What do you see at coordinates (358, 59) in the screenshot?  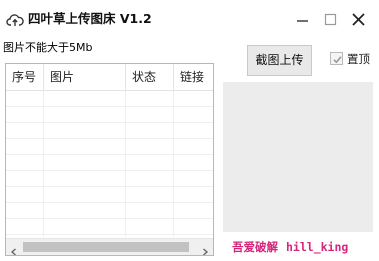 I see `pin-on-top-label: 置顶` at bounding box center [358, 59].